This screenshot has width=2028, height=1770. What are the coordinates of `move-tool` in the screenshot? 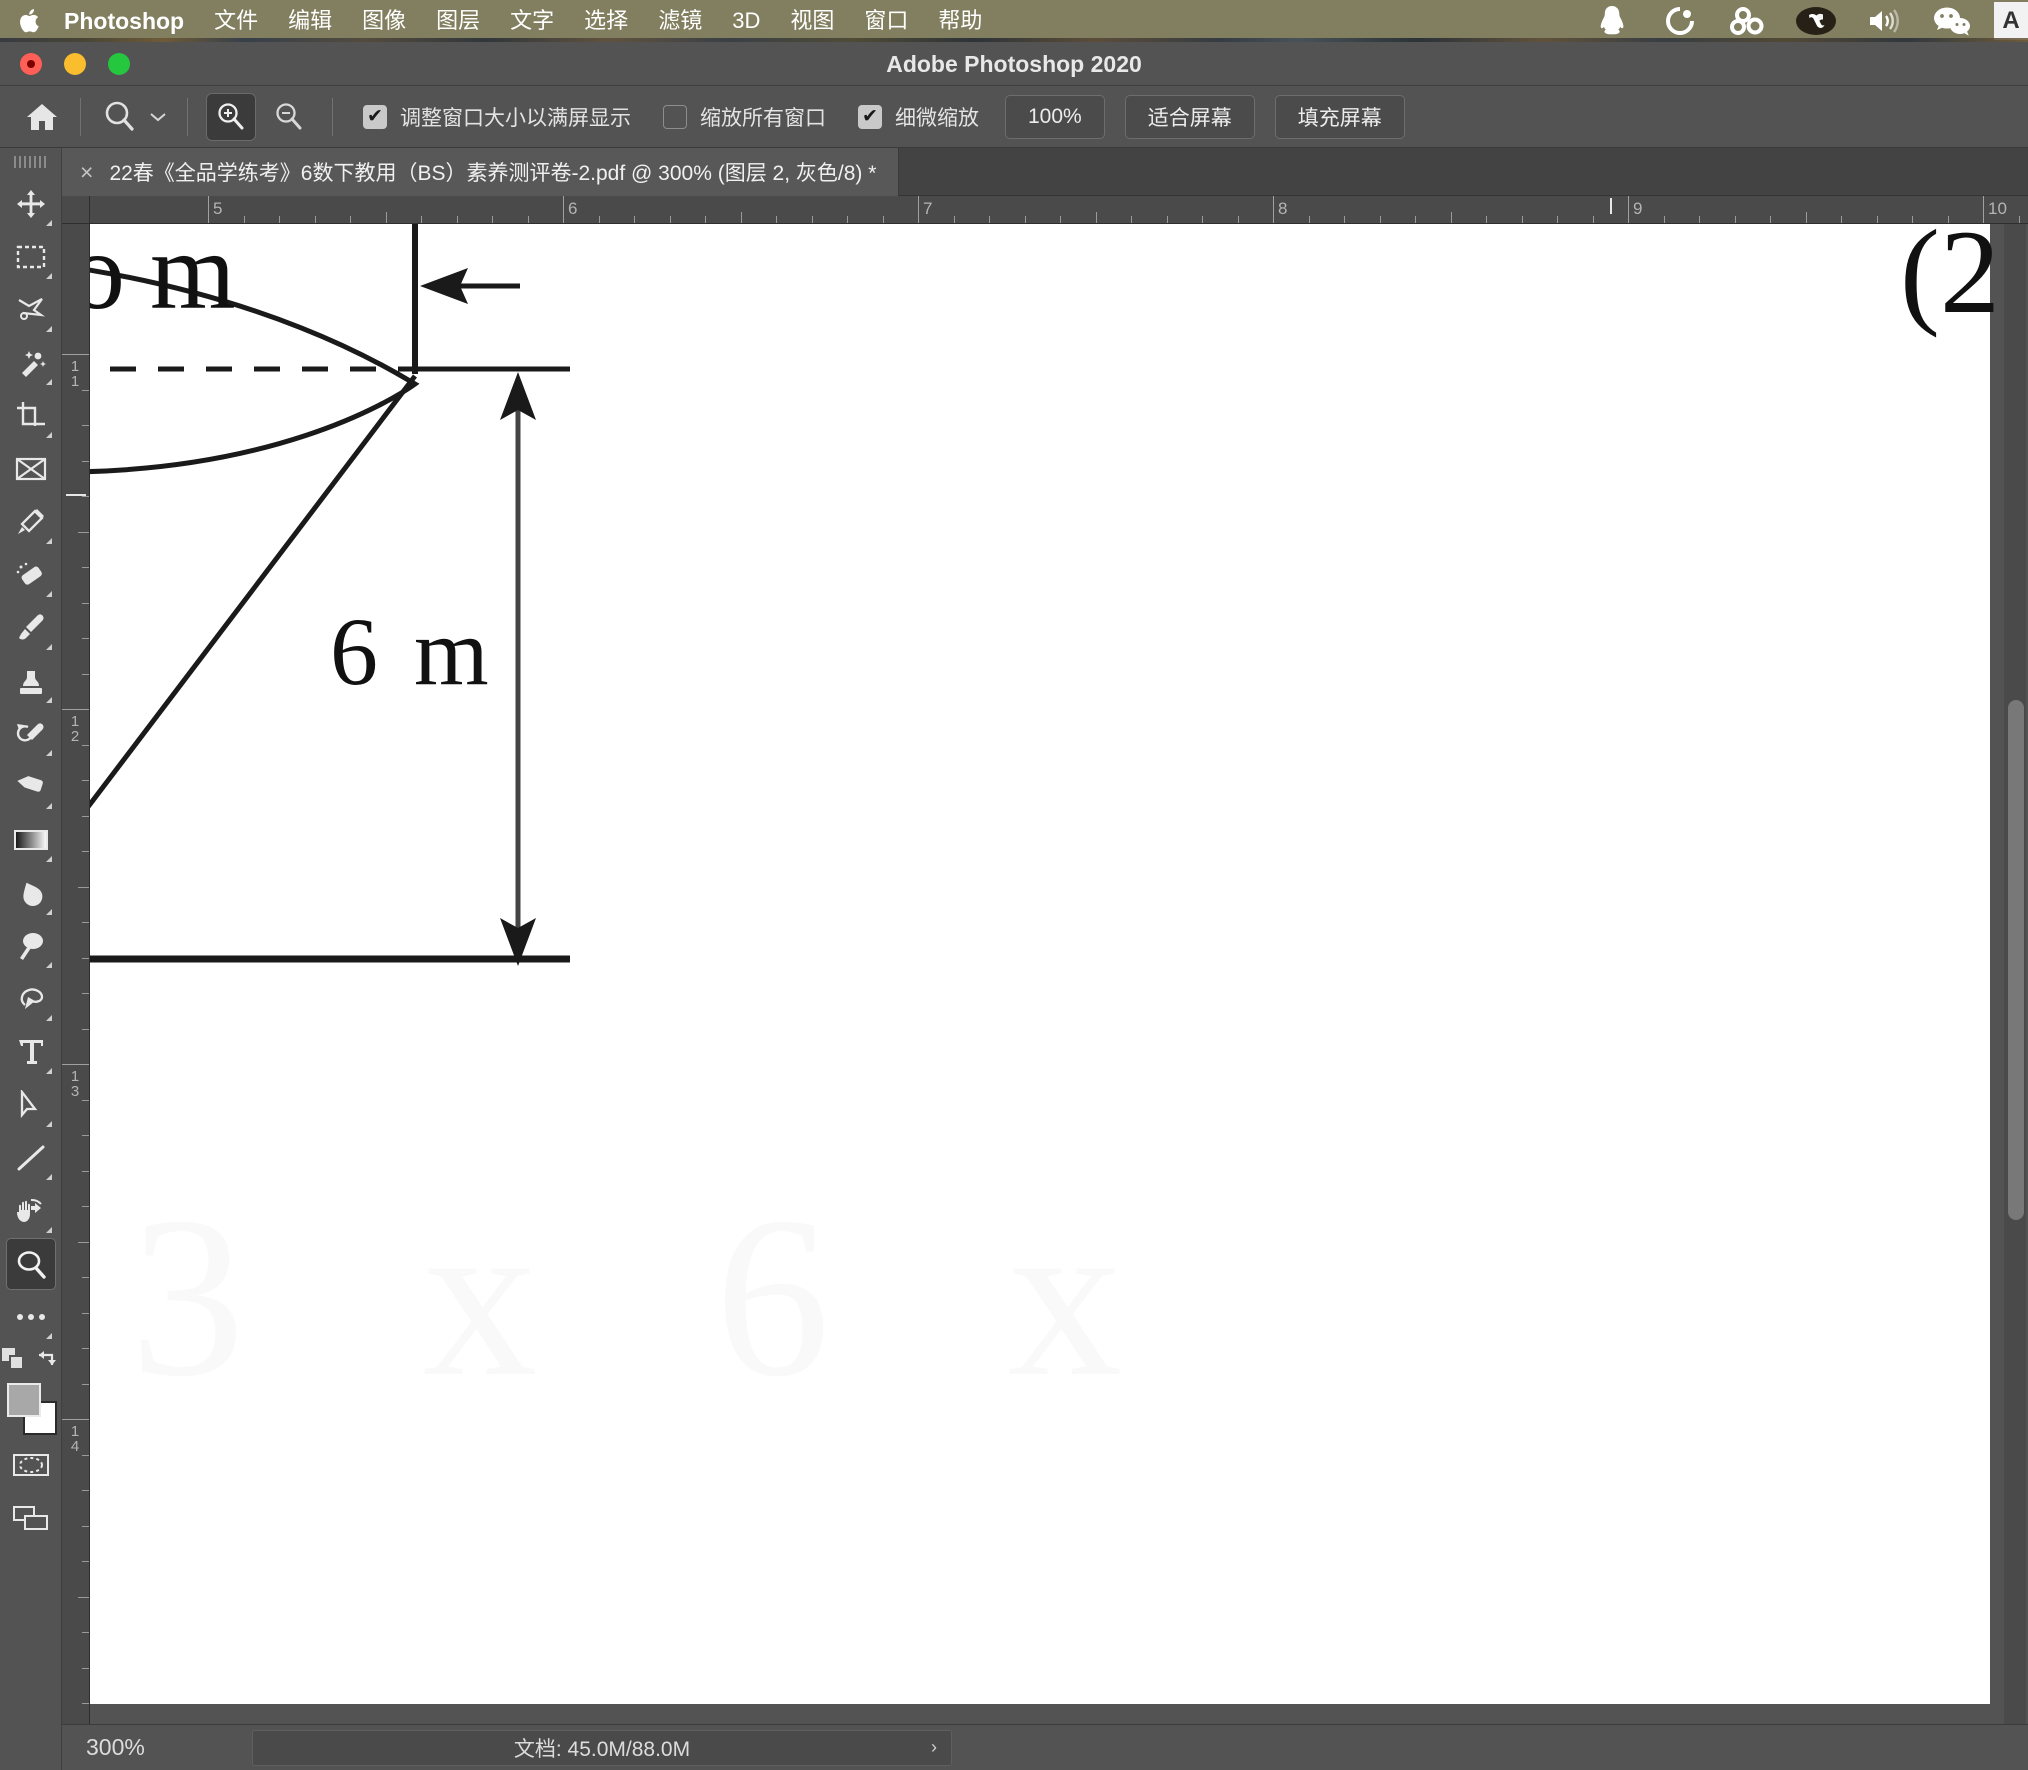 It's located at (31, 204).